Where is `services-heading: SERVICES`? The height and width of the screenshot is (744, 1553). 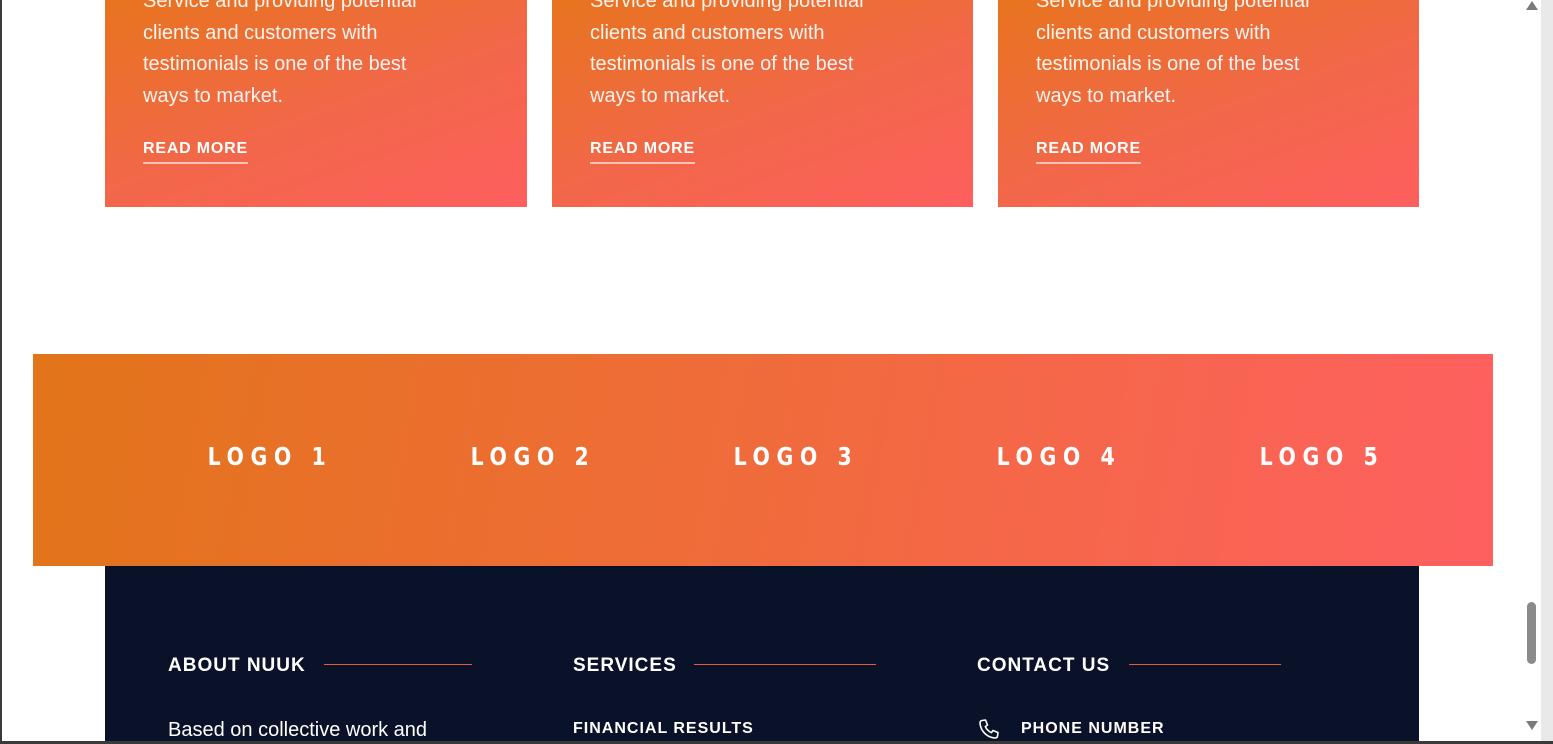
services-heading: SERVICES is located at coordinates (625, 665).